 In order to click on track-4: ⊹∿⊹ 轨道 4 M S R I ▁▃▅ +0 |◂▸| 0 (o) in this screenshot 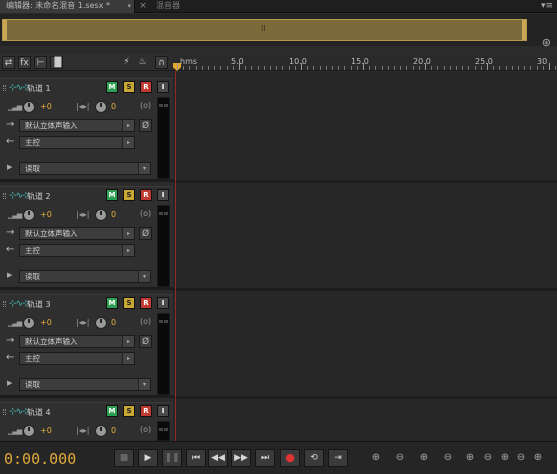, I will do `click(86, 421)`.